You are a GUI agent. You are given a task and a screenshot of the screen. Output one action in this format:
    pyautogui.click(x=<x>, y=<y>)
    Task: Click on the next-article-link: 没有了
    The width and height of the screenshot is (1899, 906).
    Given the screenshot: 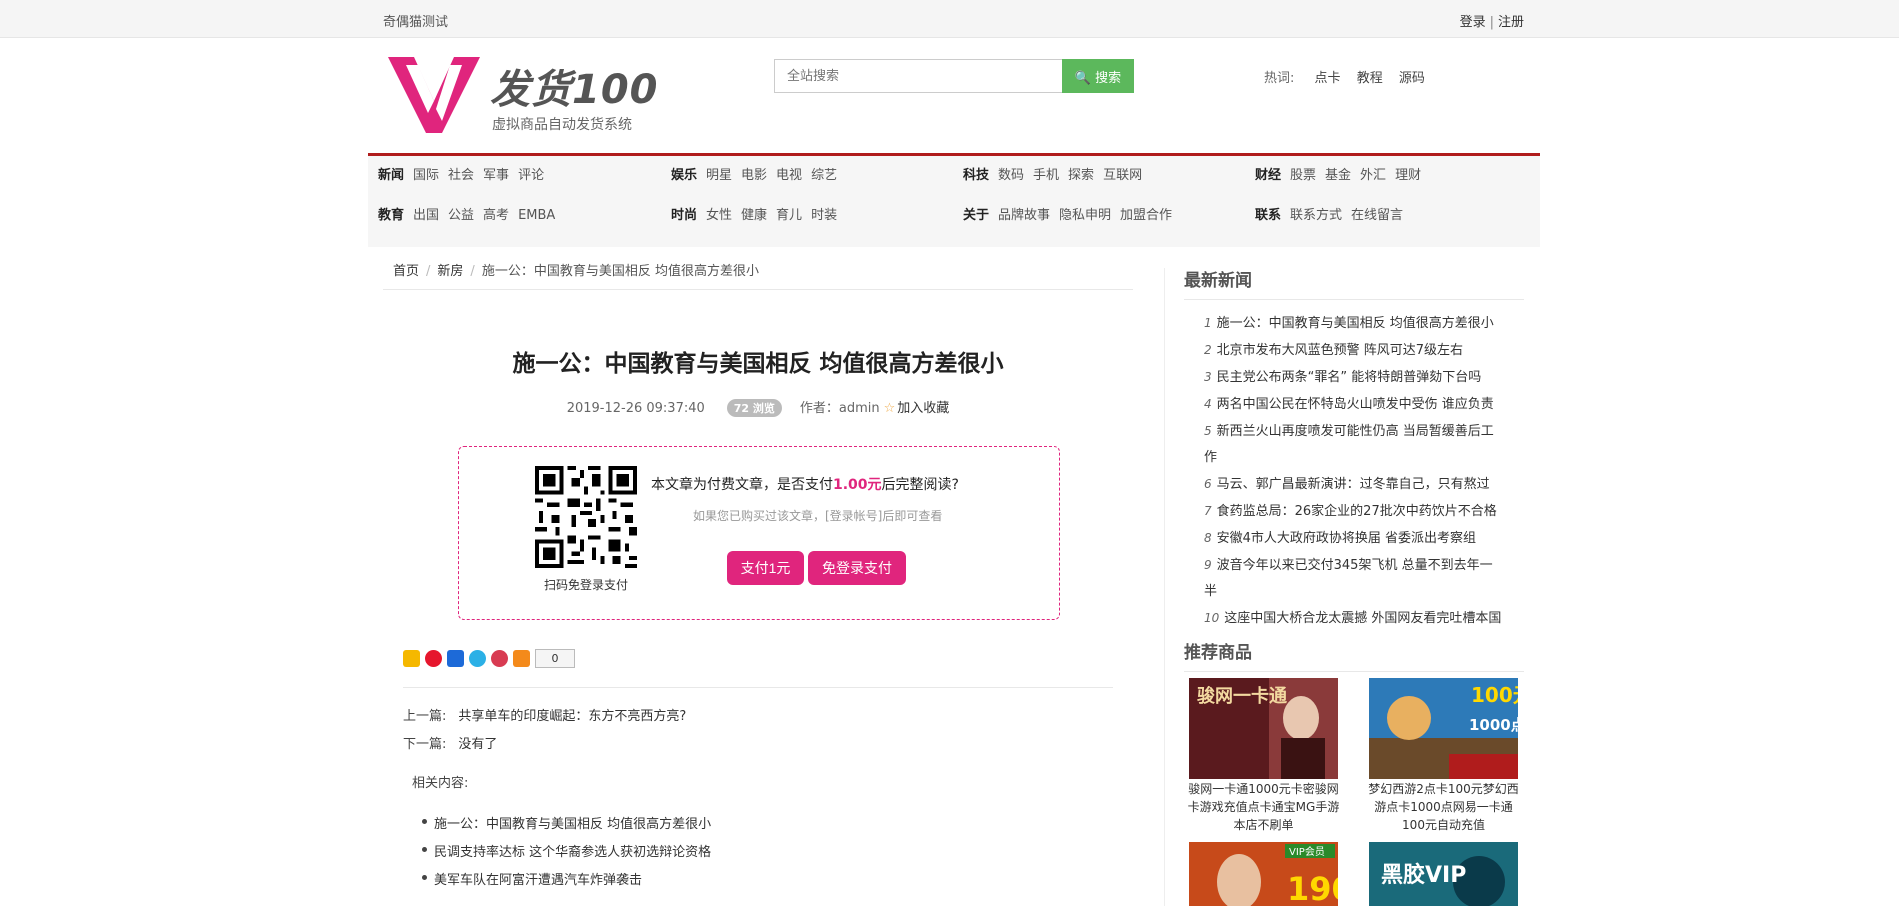 What is the action you would take?
    pyautogui.click(x=477, y=744)
    